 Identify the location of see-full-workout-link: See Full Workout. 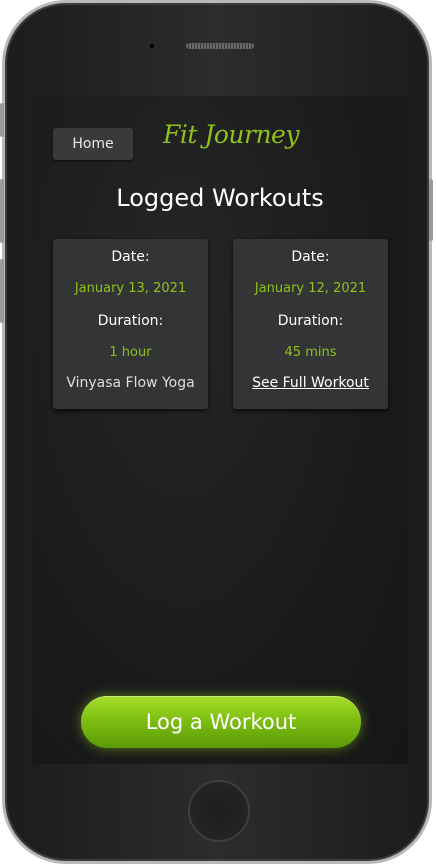
(310, 383).